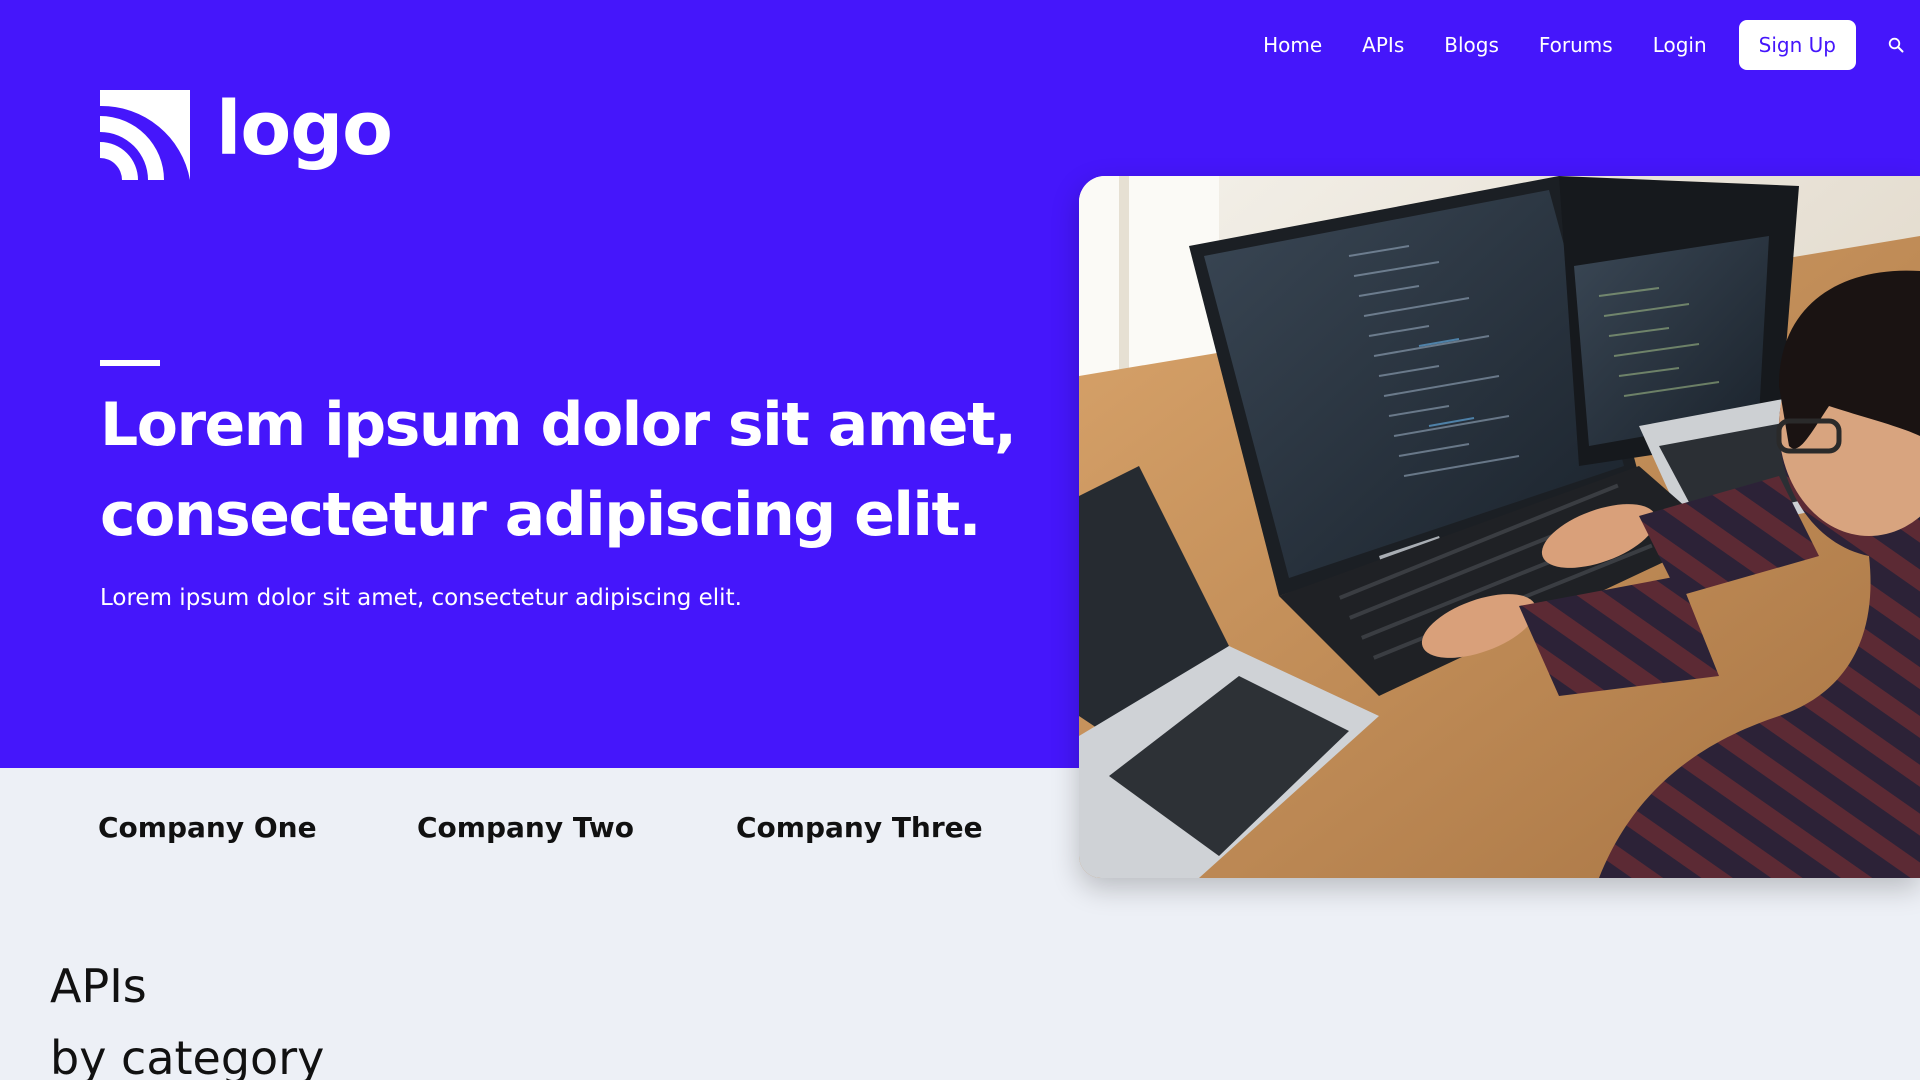  What do you see at coordinates (1797, 45) in the screenshot?
I see `signup-button: Sign Up` at bounding box center [1797, 45].